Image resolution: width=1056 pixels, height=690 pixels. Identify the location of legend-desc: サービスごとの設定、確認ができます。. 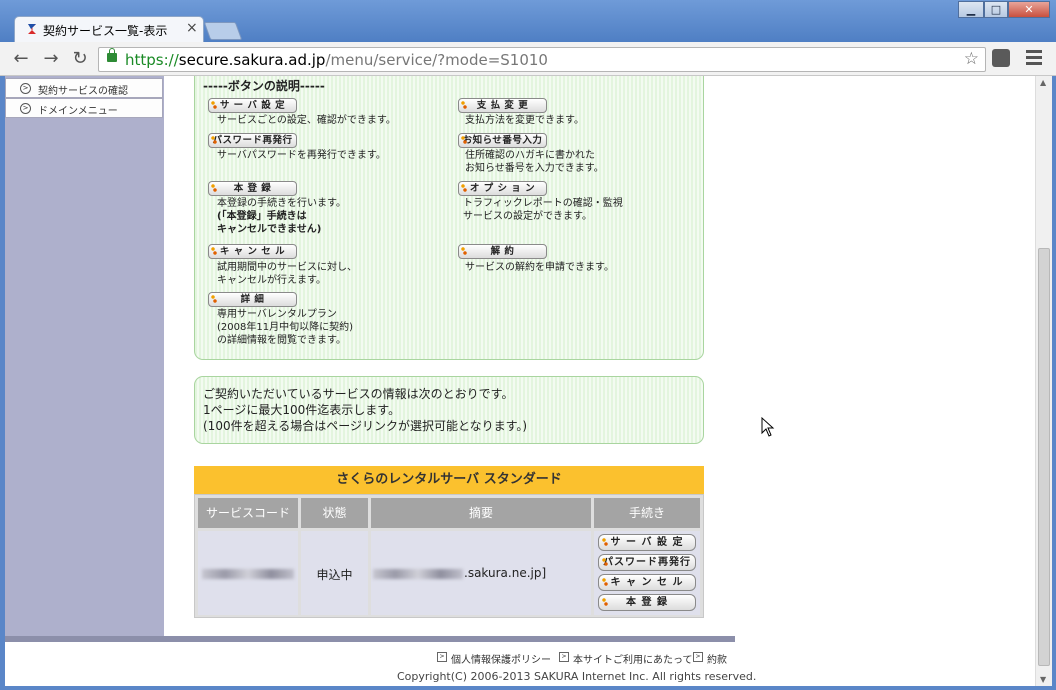
(306, 120).